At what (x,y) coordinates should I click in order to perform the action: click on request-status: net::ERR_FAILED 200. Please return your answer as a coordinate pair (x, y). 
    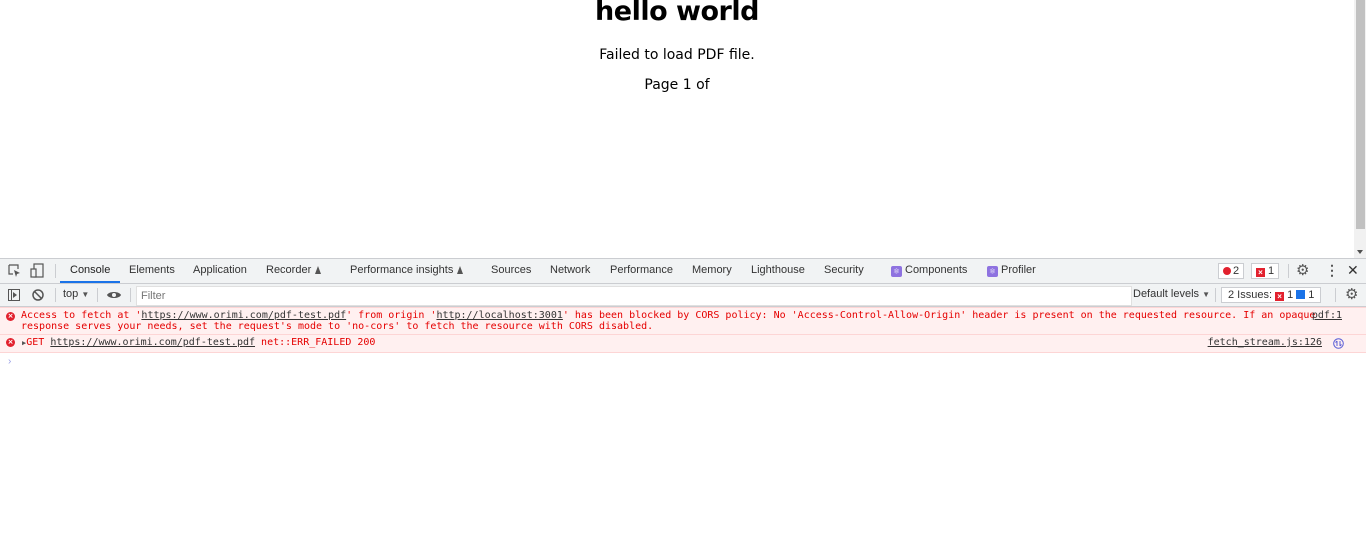
    Looking at the image, I should click on (318, 342).